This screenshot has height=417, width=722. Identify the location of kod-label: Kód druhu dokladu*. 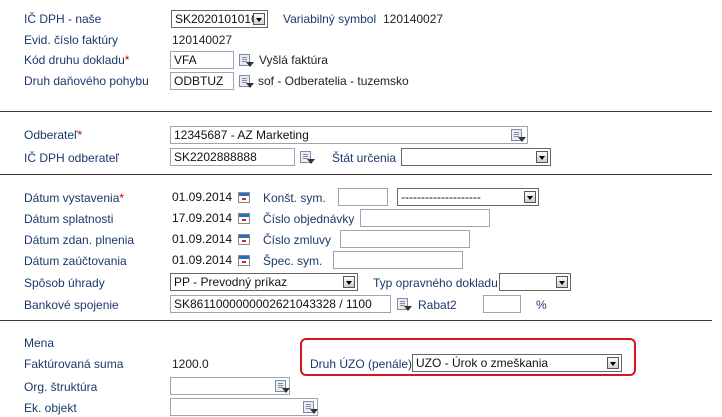
(77, 60).